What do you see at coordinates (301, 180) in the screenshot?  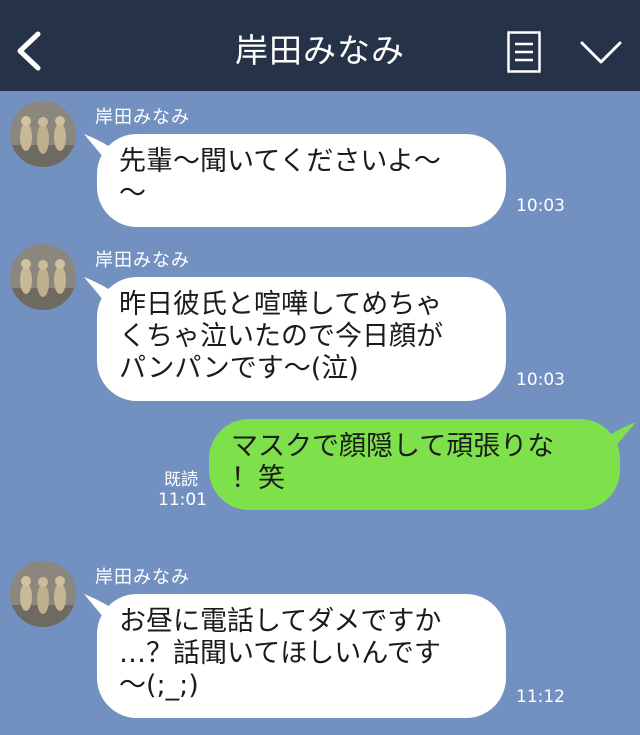 I see `message-bubble: 先輩〜聞いてくださいよ〜 〜` at bounding box center [301, 180].